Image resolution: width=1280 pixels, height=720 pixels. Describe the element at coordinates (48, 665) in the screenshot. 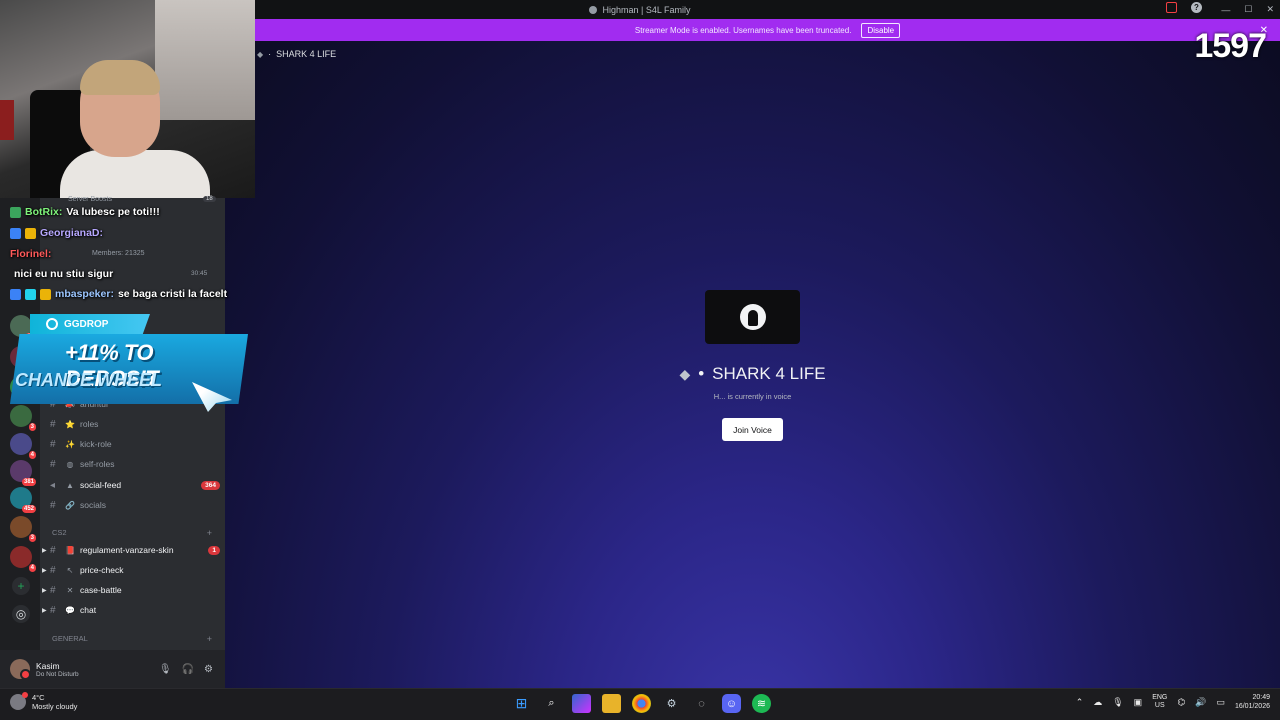

I see `username: Kasim` at that location.